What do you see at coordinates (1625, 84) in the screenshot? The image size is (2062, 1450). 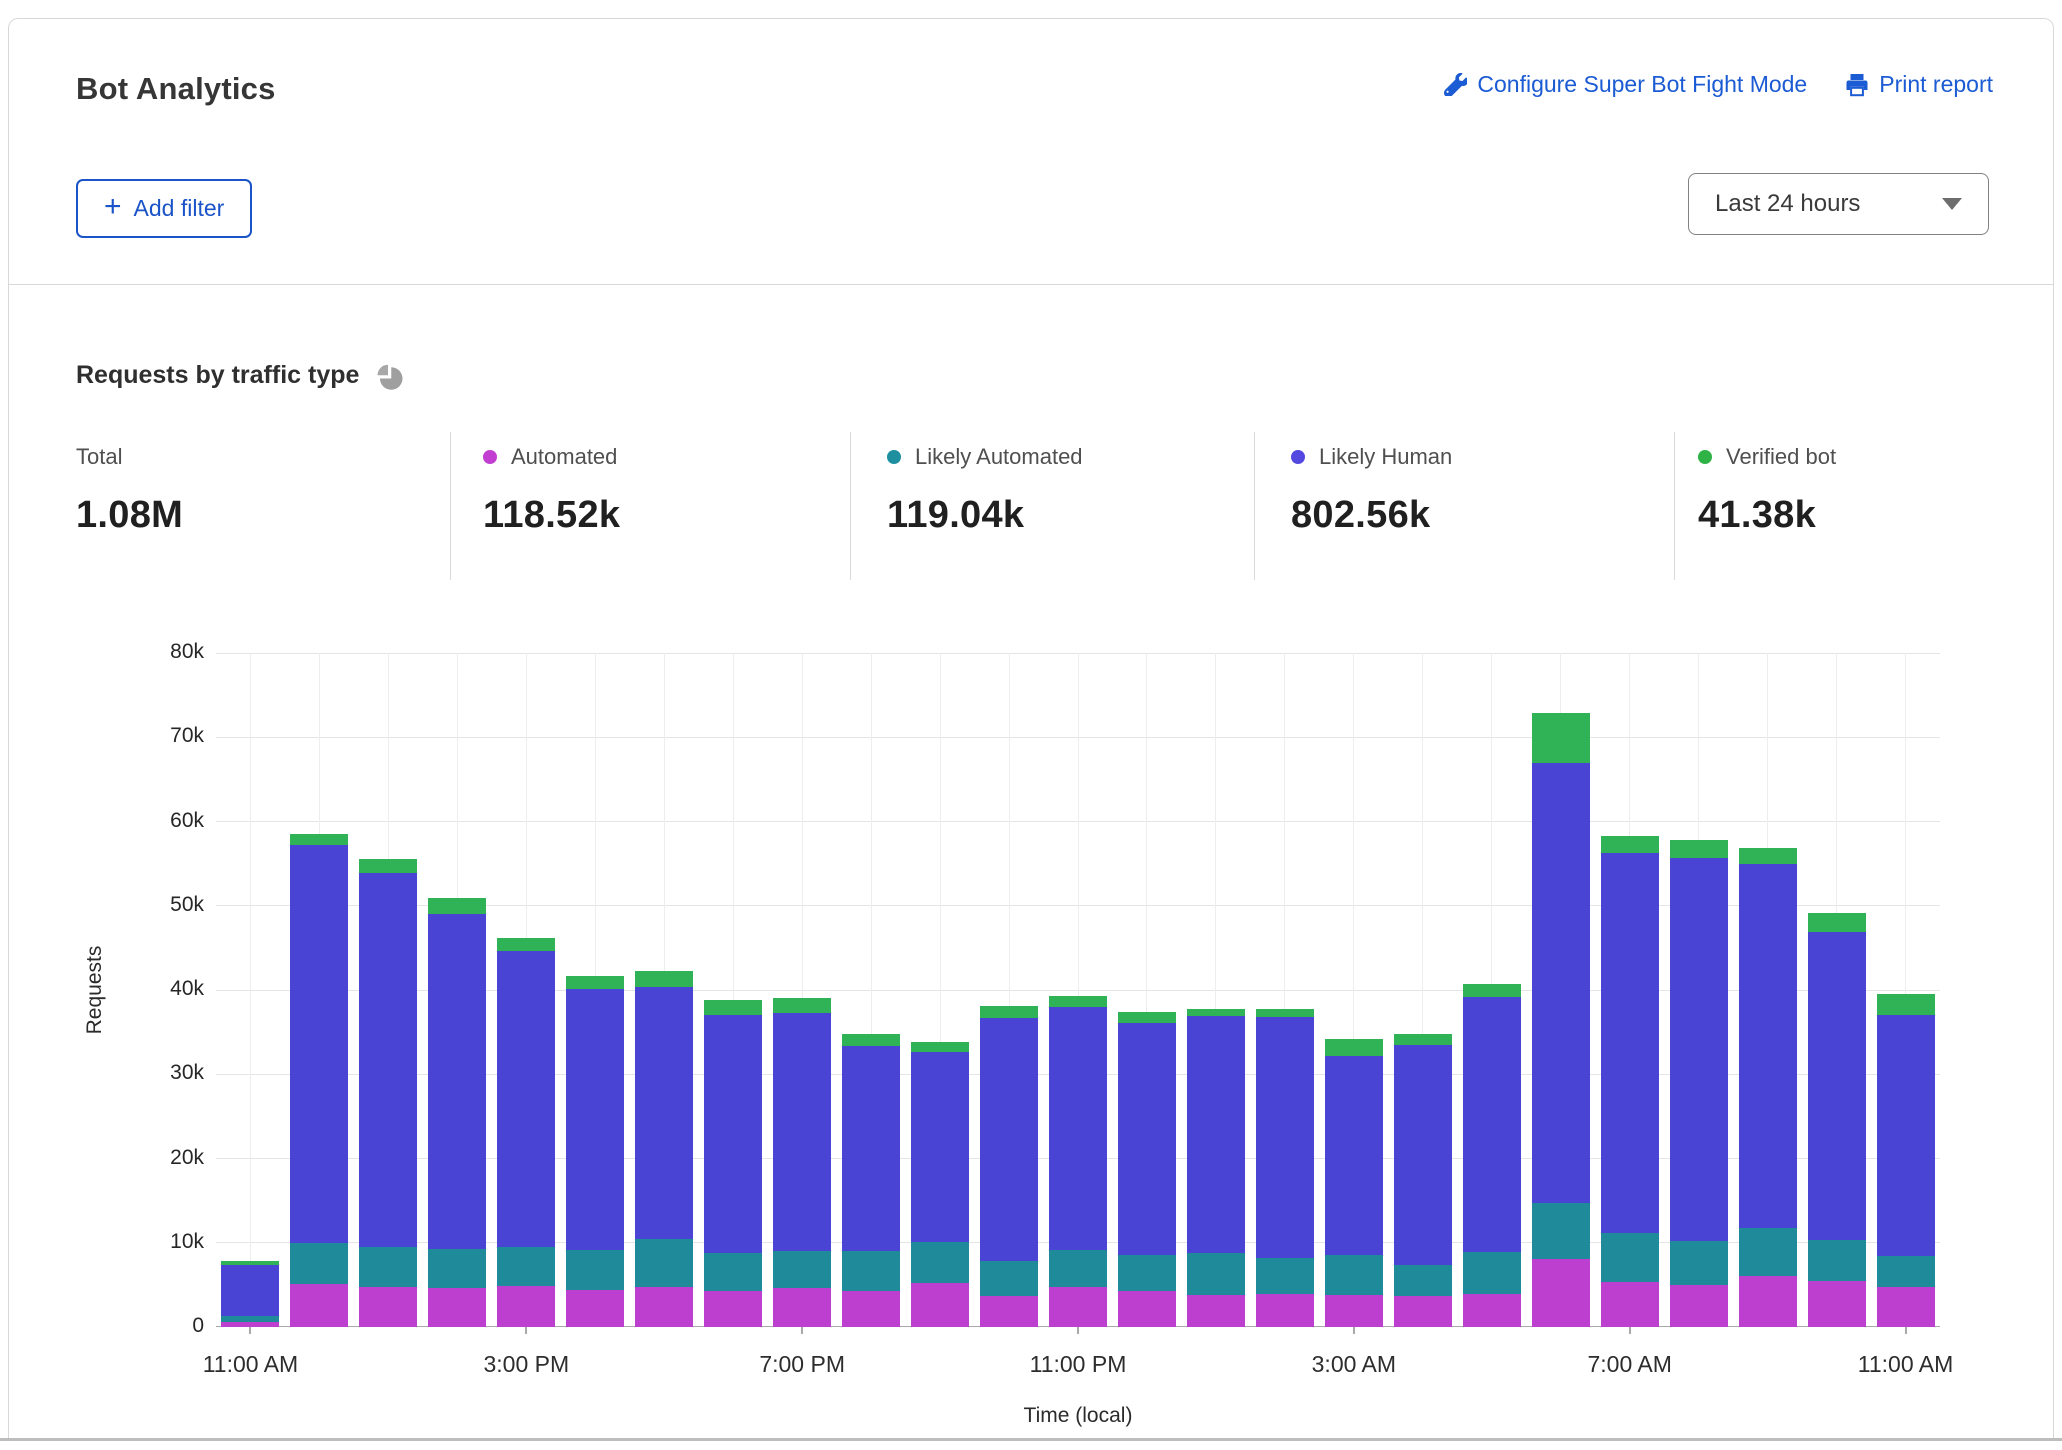 I see `configure-super-bot-fight-mode-link: Configure Super Bot Fight Mode` at bounding box center [1625, 84].